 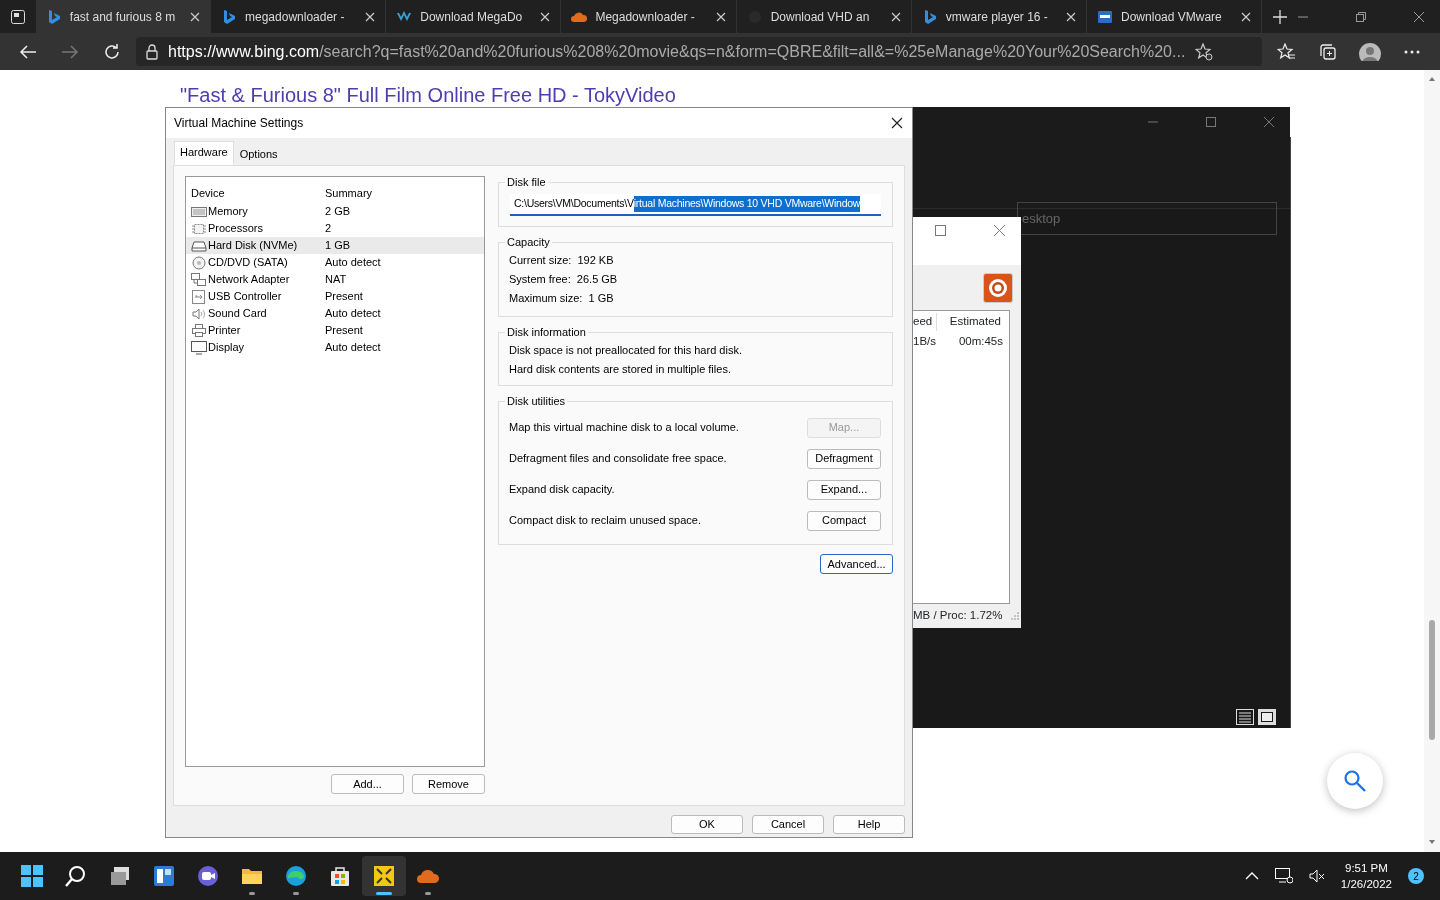 What do you see at coordinates (1361, 16) in the screenshot?
I see `restore-icon` at bounding box center [1361, 16].